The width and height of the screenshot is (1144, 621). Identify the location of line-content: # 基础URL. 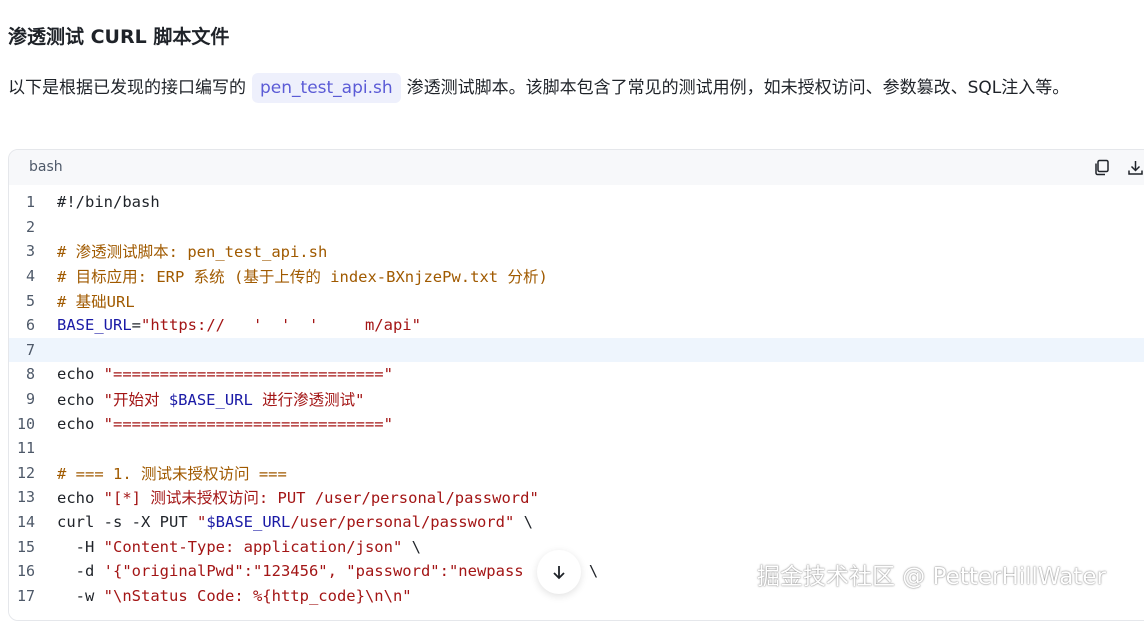
(96, 301).